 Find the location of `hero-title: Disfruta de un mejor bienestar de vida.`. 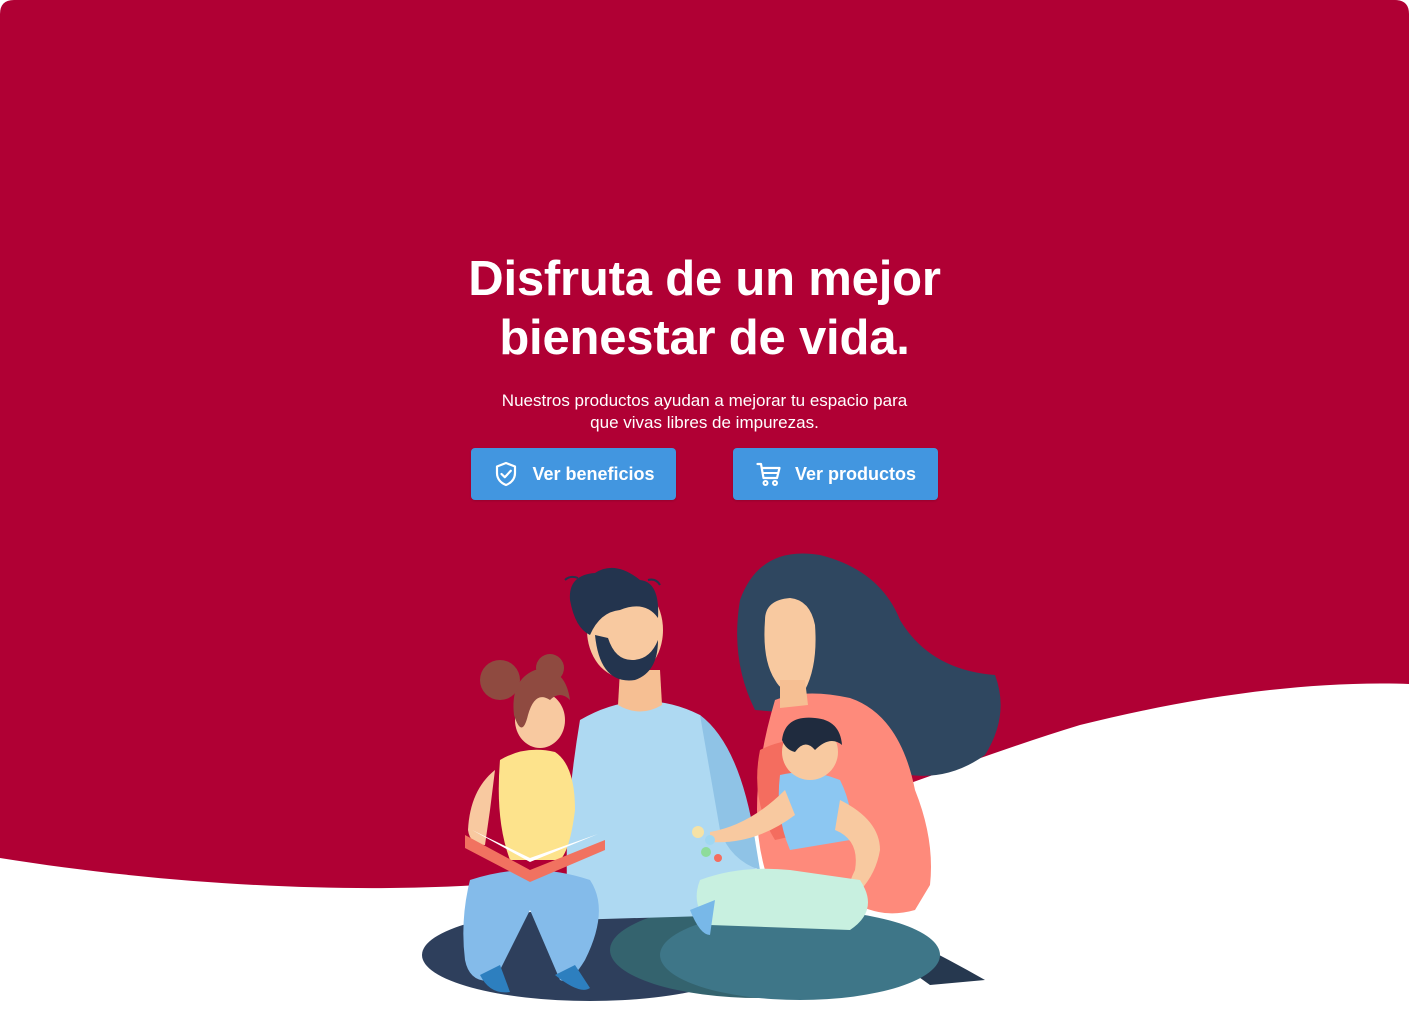

hero-title: Disfruta de un mejor bienestar de vida. is located at coordinates (704, 308).